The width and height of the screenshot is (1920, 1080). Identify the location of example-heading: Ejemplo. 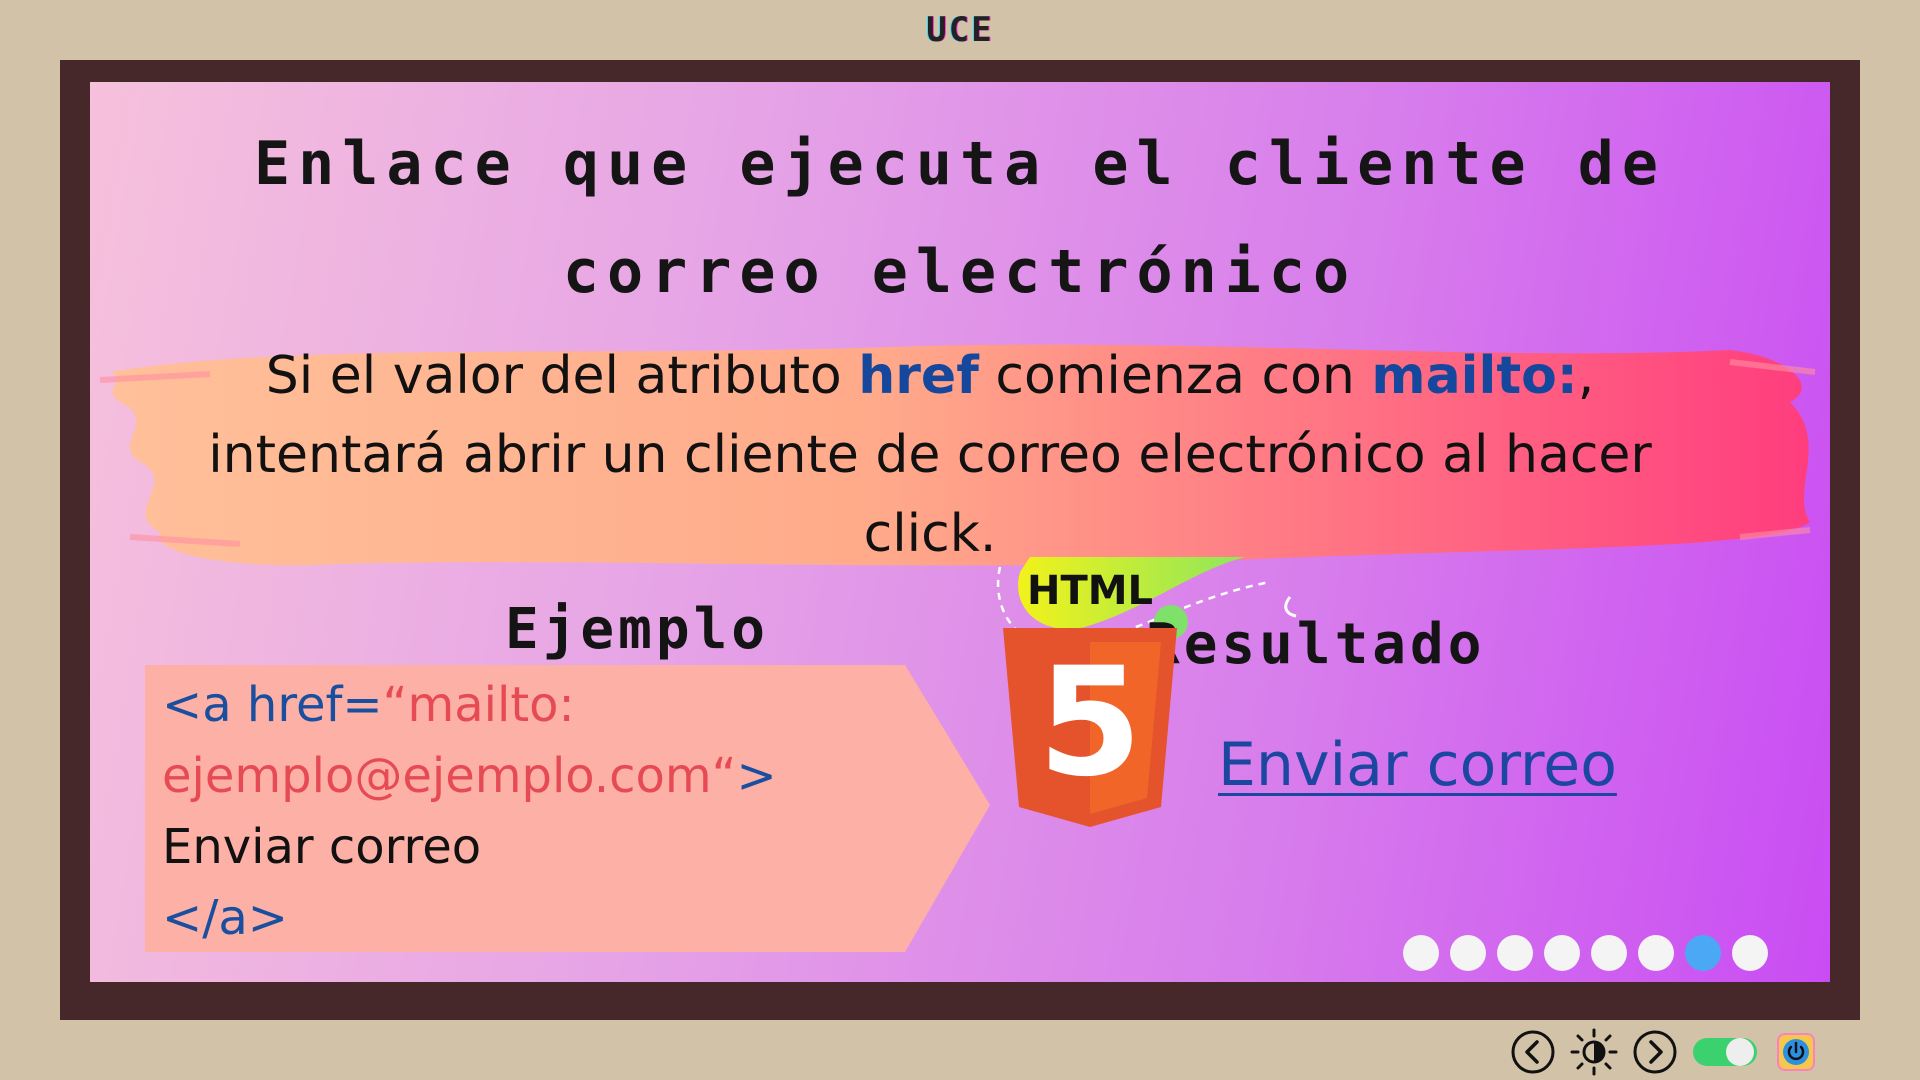
(637, 629).